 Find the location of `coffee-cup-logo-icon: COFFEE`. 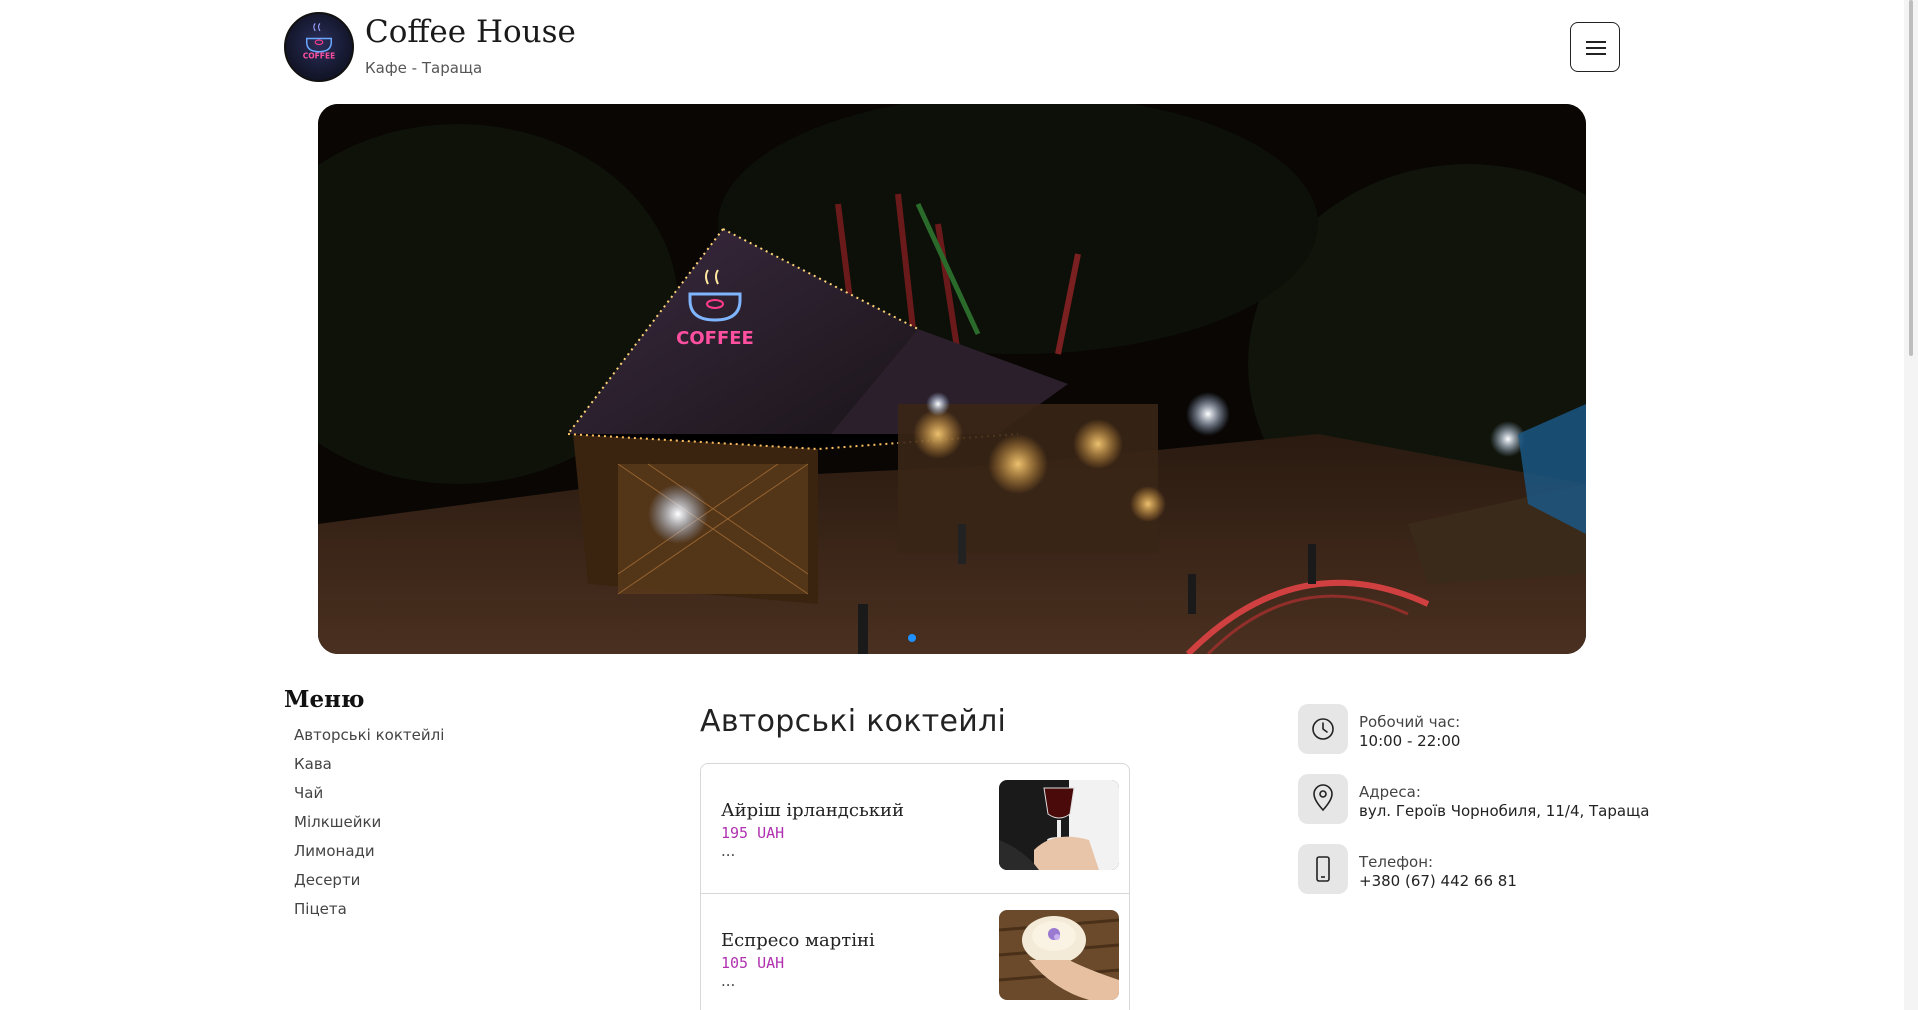

coffee-cup-logo-icon: COFFEE is located at coordinates (319, 41).